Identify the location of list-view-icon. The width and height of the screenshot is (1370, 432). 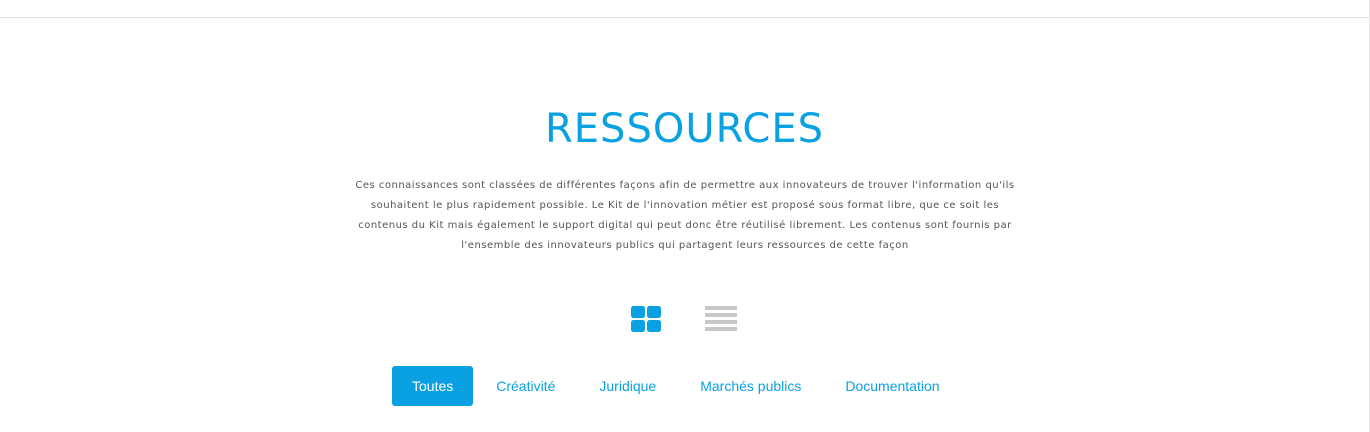
(721, 318).